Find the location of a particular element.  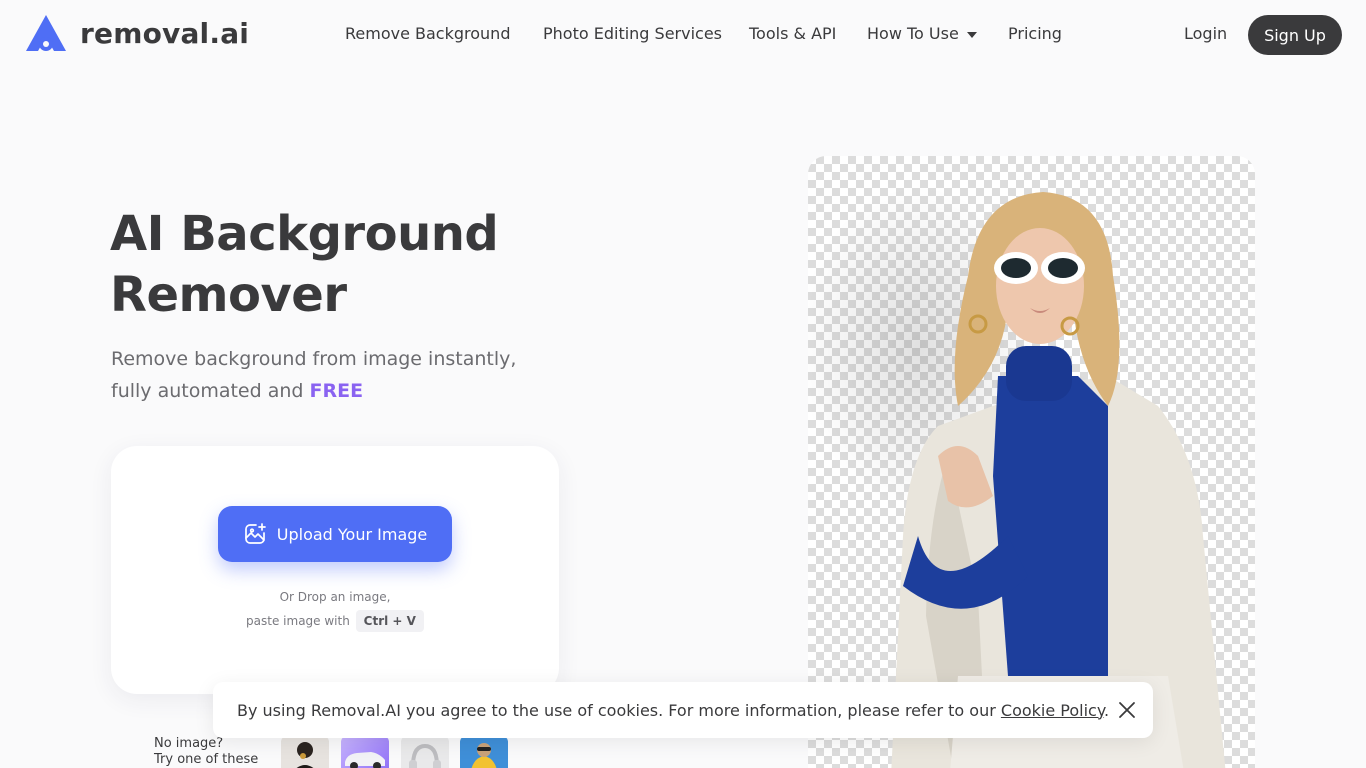

logo-text: removal.ai is located at coordinates (165, 33).